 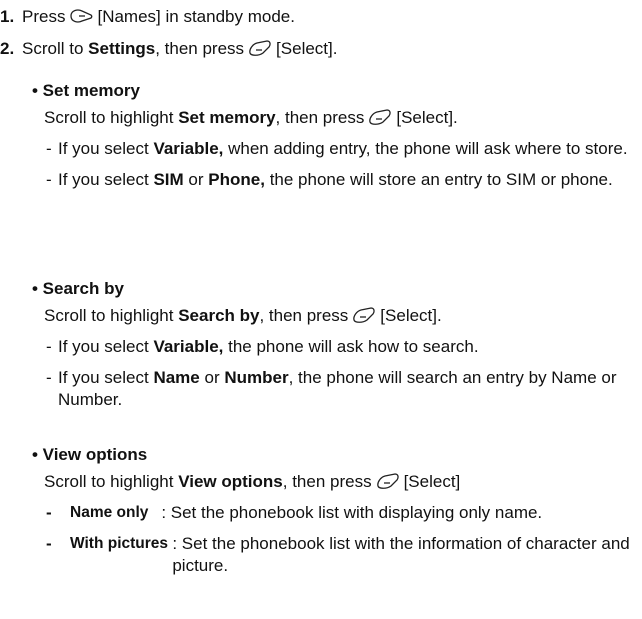 What do you see at coordinates (121, 543) in the screenshot?
I see `option-name: With pictures` at bounding box center [121, 543].